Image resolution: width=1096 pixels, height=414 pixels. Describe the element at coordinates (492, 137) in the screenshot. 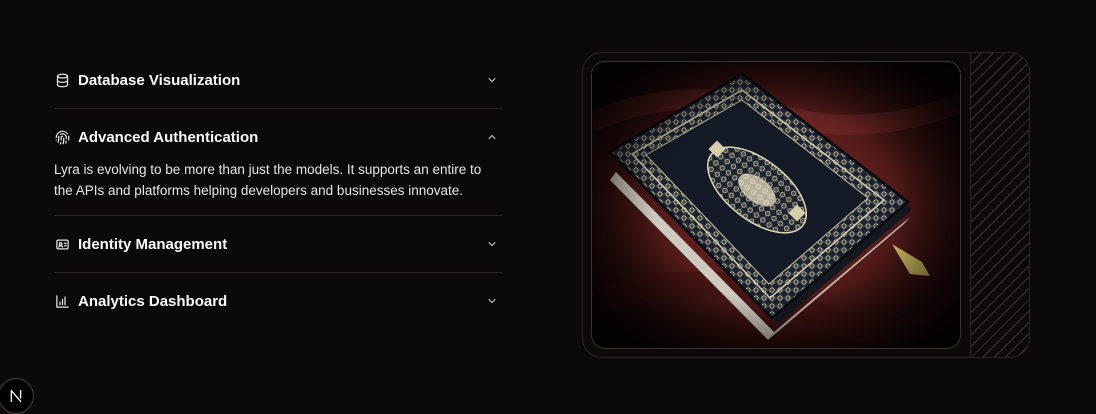

I see `chevron-up-icon` at that location.